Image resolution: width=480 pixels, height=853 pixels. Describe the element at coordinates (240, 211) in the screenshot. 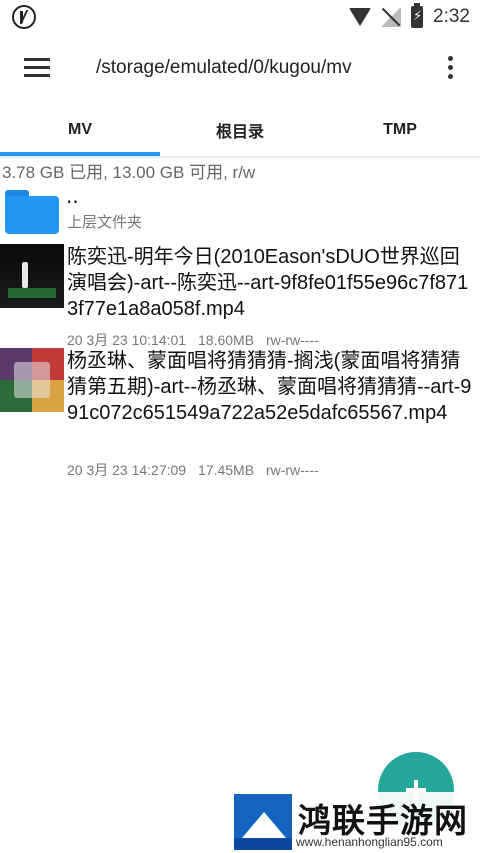

I see `parent-folder-row: .. 上层文件夹` at that location.